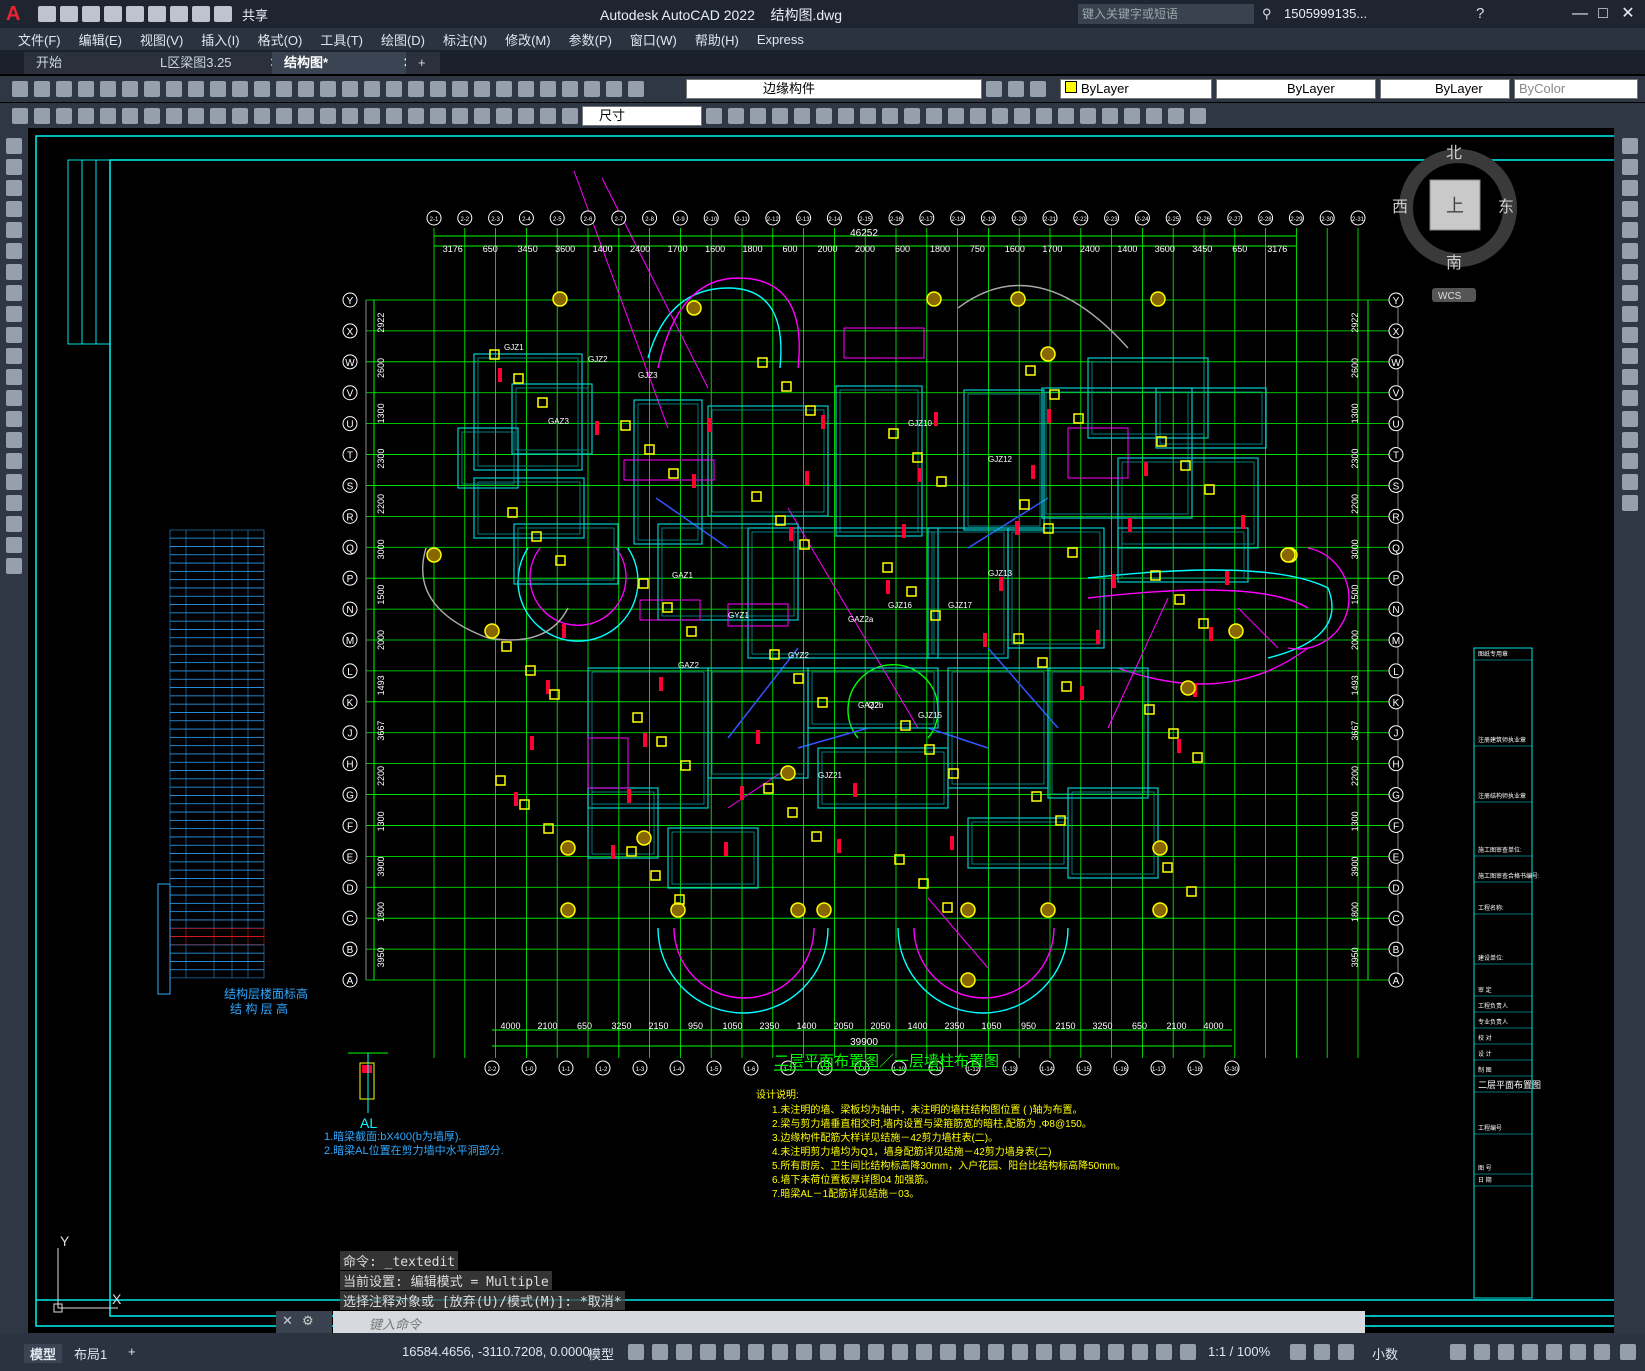 The width and height of the screenshot is (1645, 1371). Describe the element at coordinates (642, 116) in the screenshot. I see `dimstyle-dropdown: 尺寸` at that location.